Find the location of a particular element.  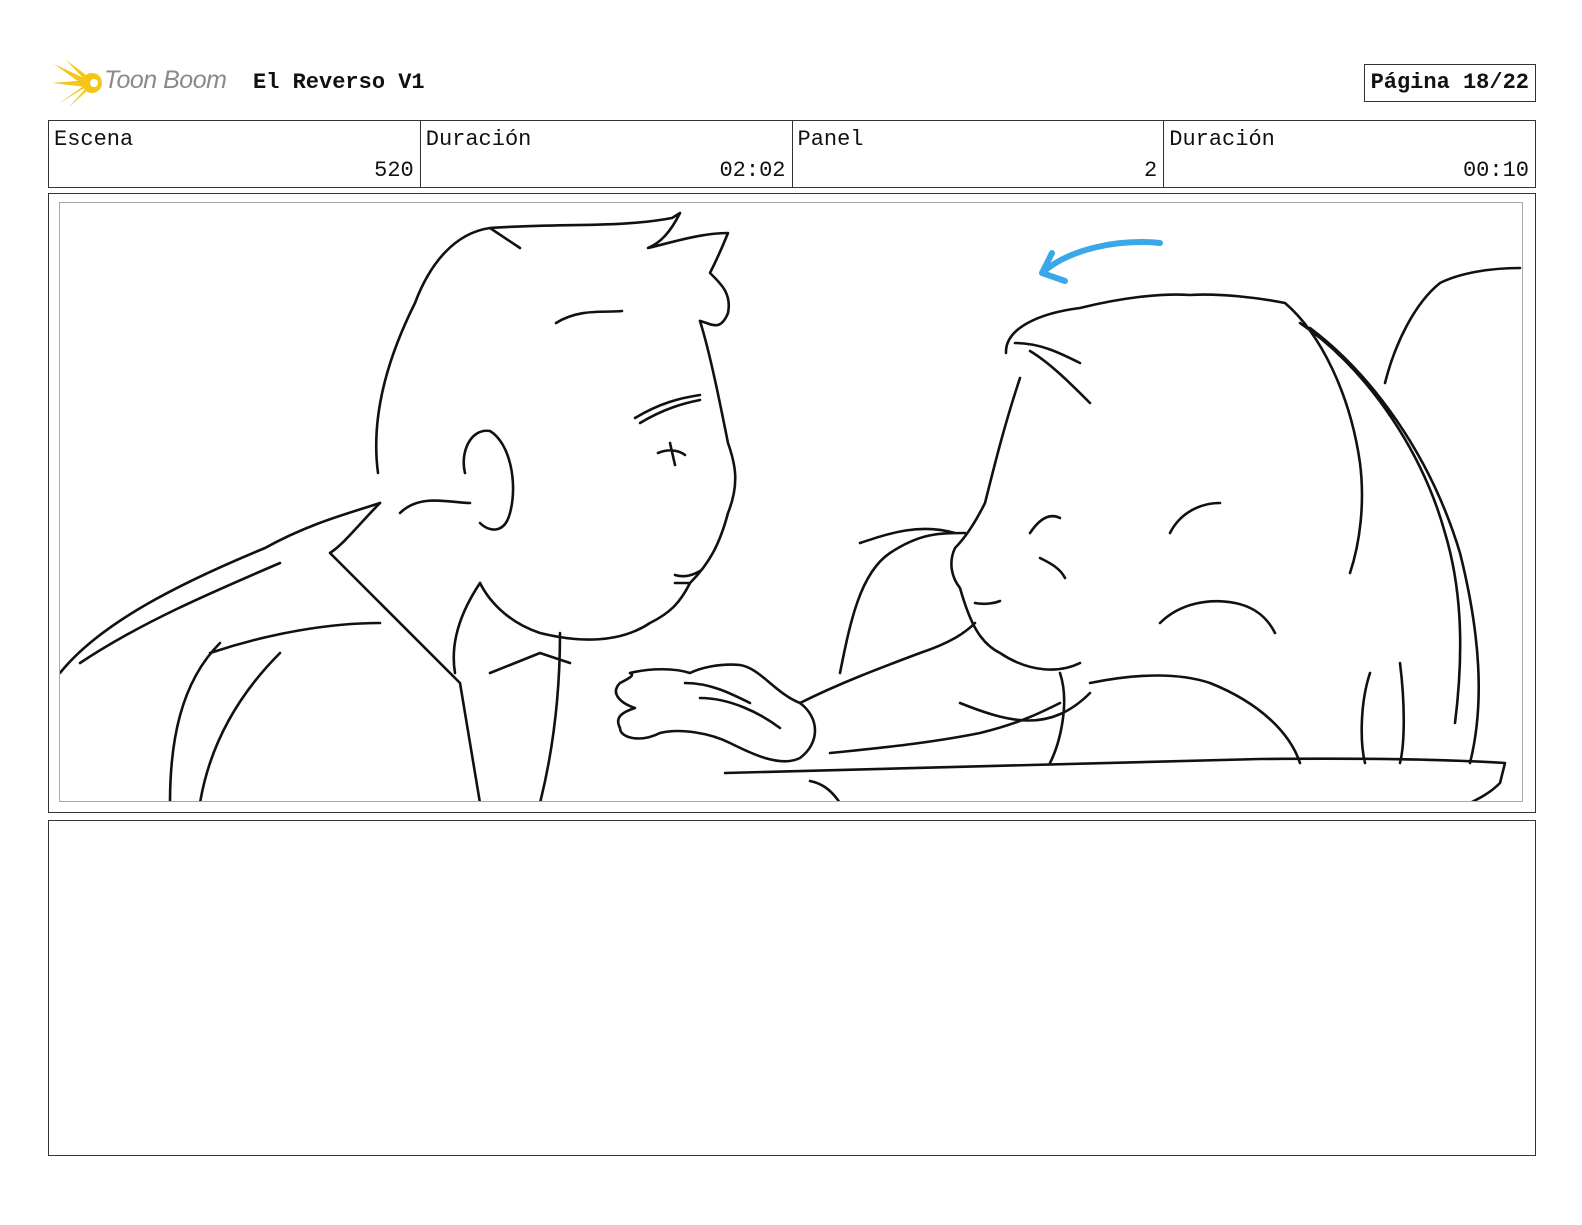

man-hair is located at coordinates (552, 343).